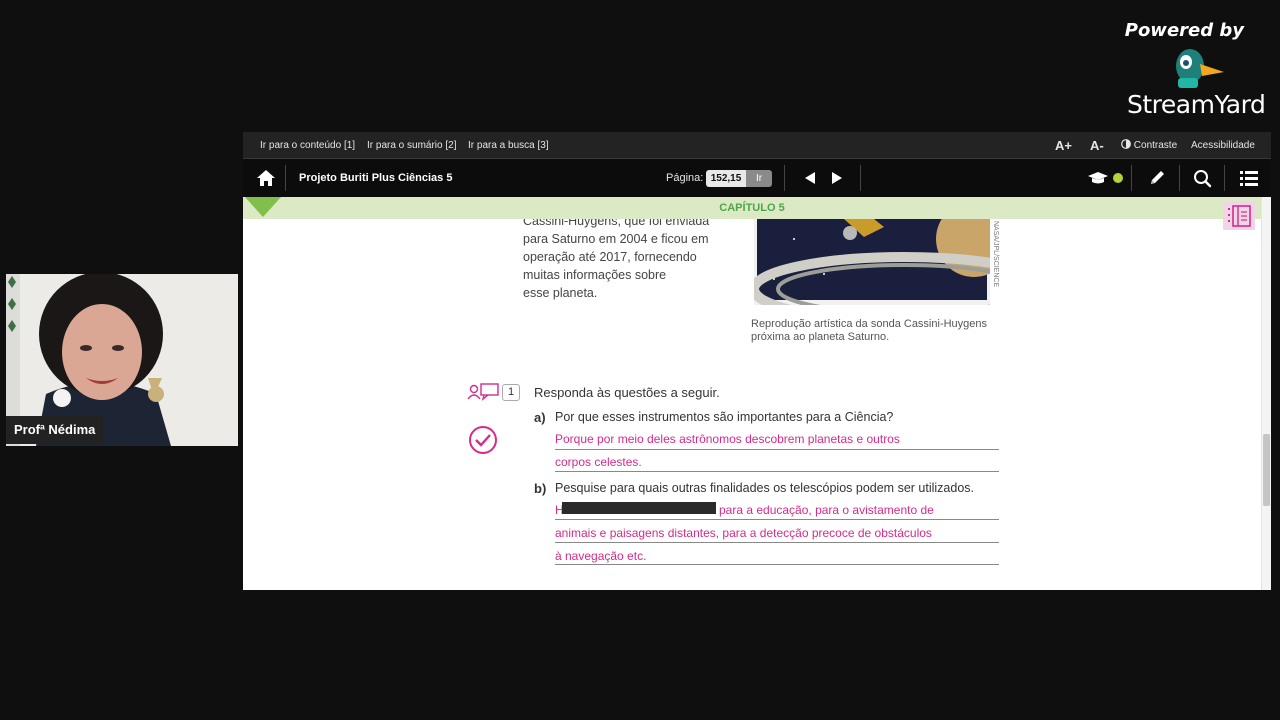  I want to click on question-number-badge: 1, so click(511, 392).